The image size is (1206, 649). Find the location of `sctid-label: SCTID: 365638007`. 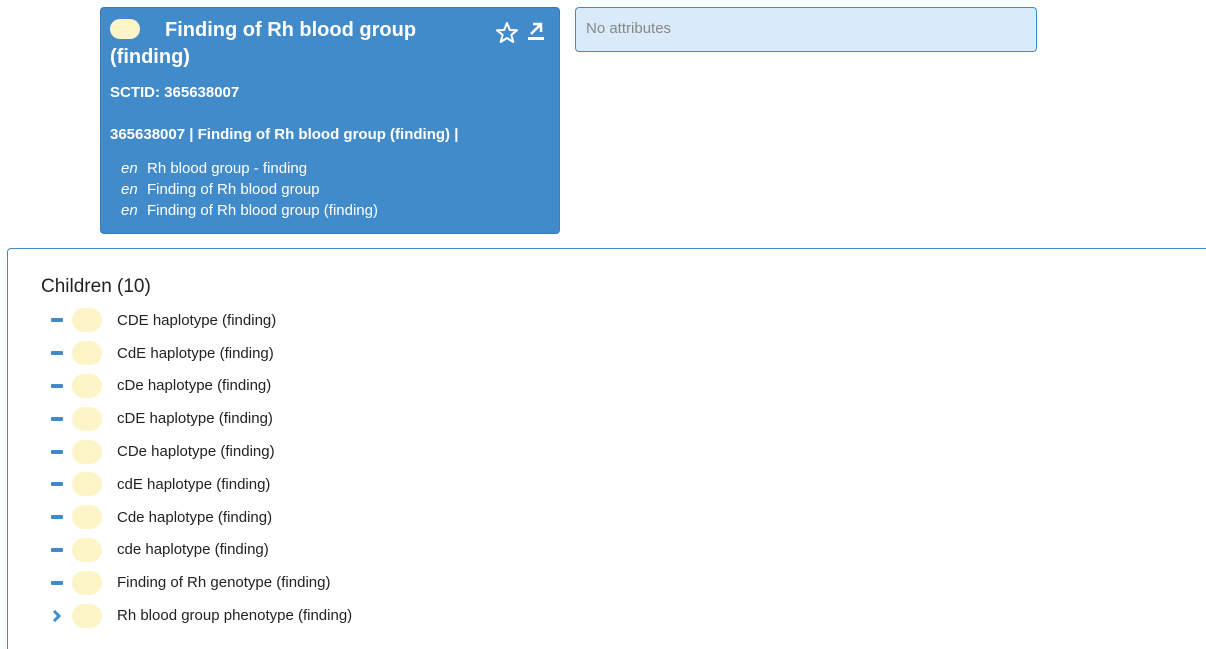

sctid-label: SCTID: 365638007 is located at coordinates (175, 92).